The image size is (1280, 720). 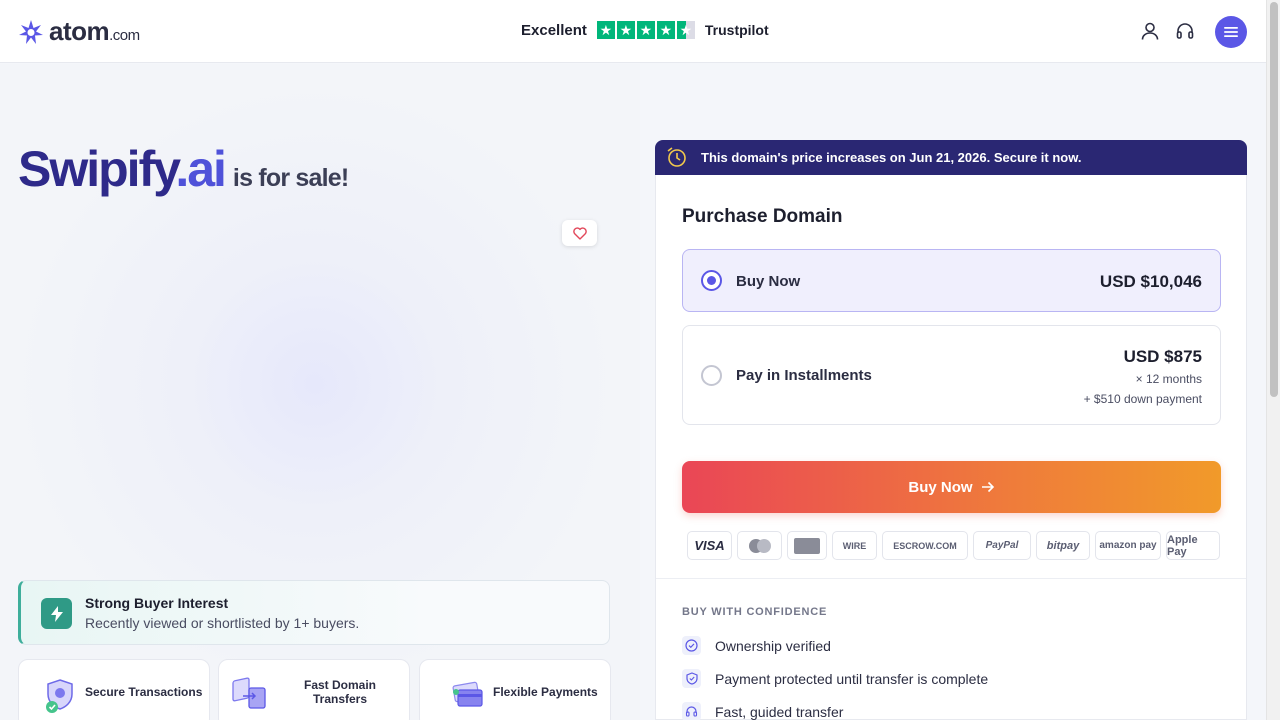 I want to click on user-icon, so click(x=1150, y=31).